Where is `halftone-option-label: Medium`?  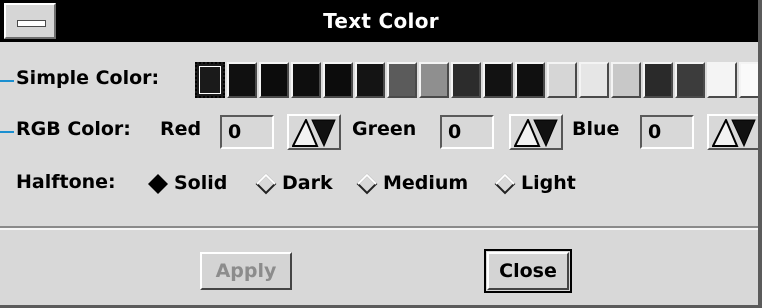 halftone-option-label: Medium is located at coordinates (426, 183).